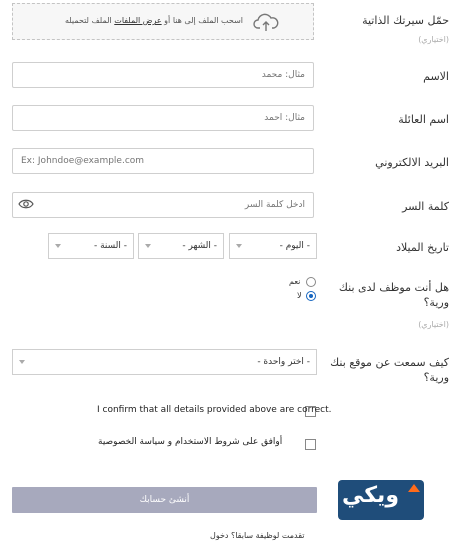  I want to click on employee-yes-label: نعم, so click(295, 281).